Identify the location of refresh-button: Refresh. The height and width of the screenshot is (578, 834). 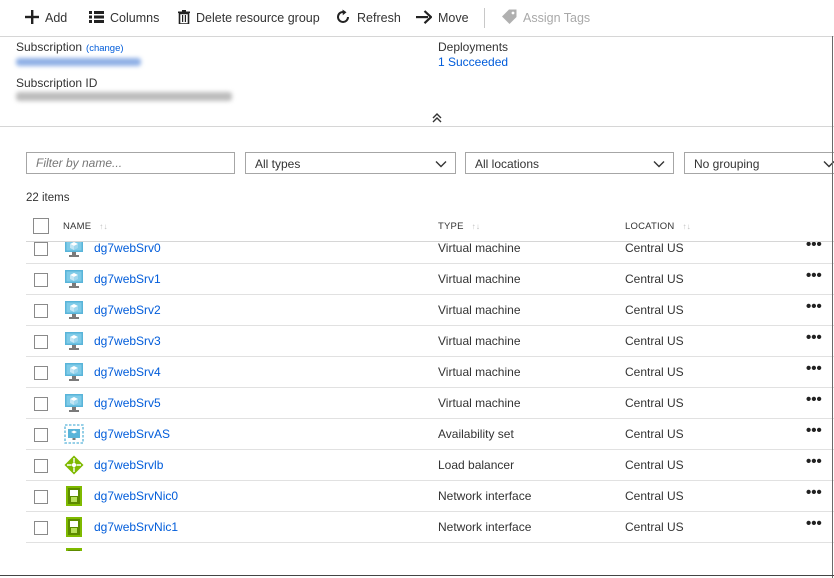
(368, 18).